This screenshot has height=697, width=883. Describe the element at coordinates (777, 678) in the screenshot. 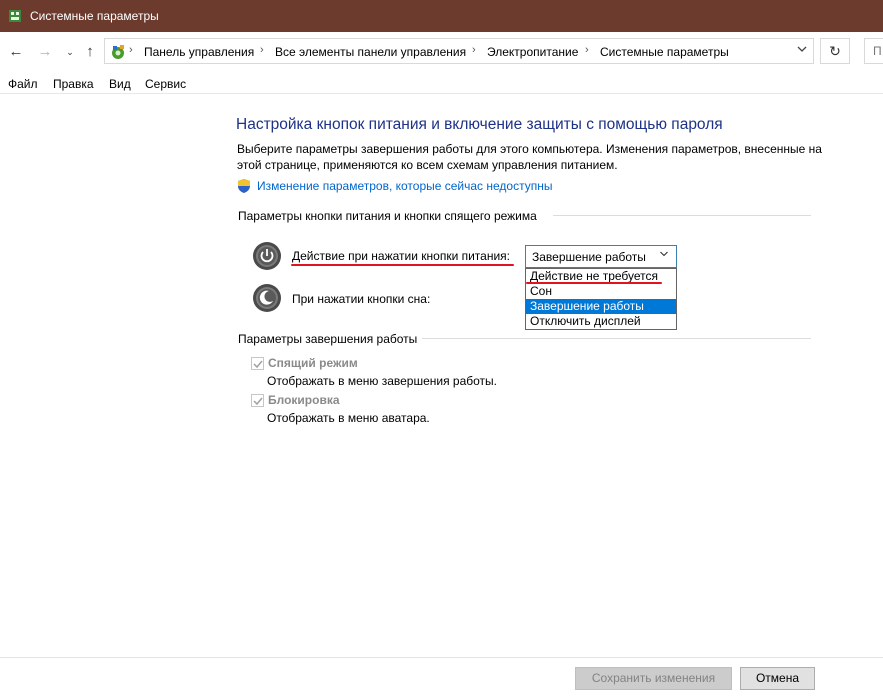

I see `cancel-button: Отмена` at that location.